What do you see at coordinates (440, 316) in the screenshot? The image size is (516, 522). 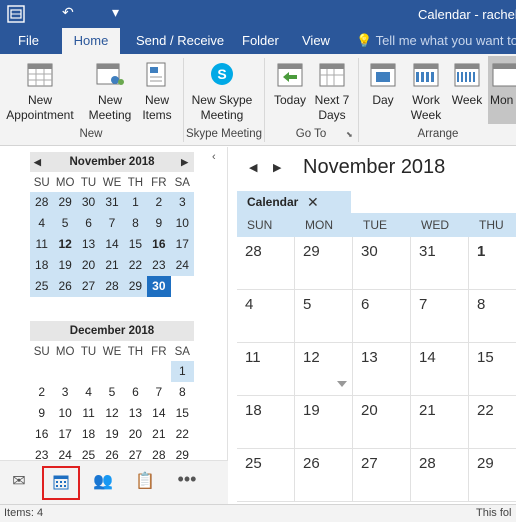 I see `day-cell: 7` at bounding box center [440, 316].